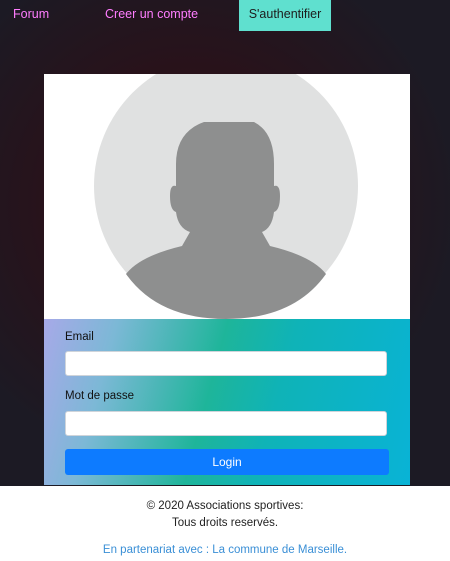 The height and width of the screenshot is (561, 450). I want to click on nav-link-forum: Forum, so click(31, 15).